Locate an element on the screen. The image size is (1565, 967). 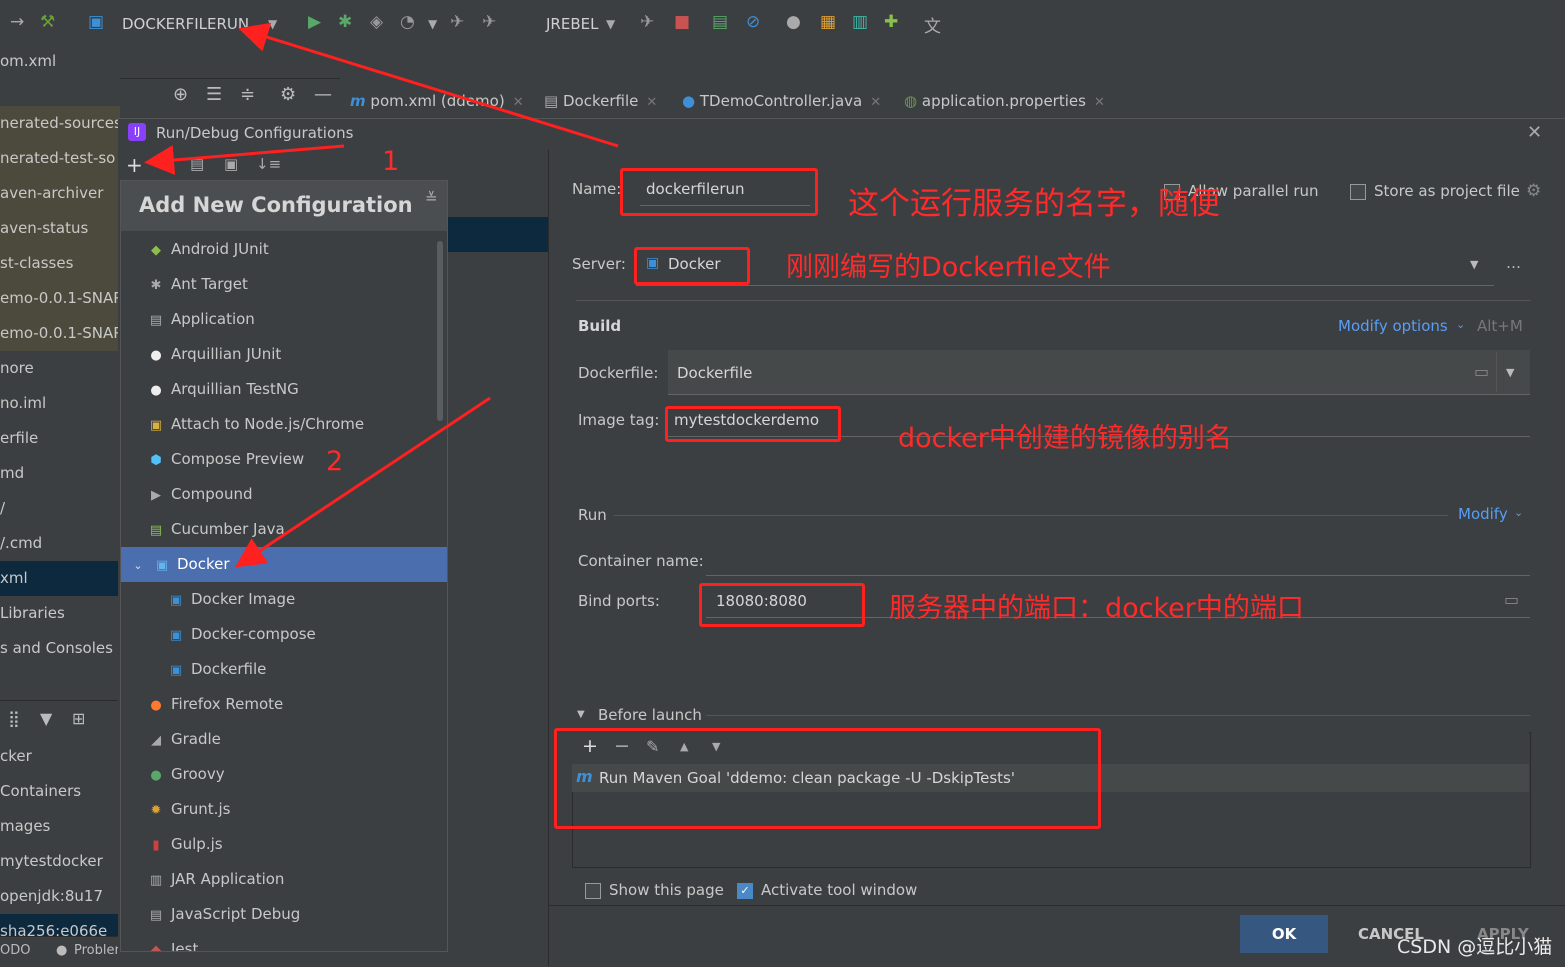
config-type-attach-node: ▣ Attach to Node.js/Chrome is located at coordinates (284, 424).